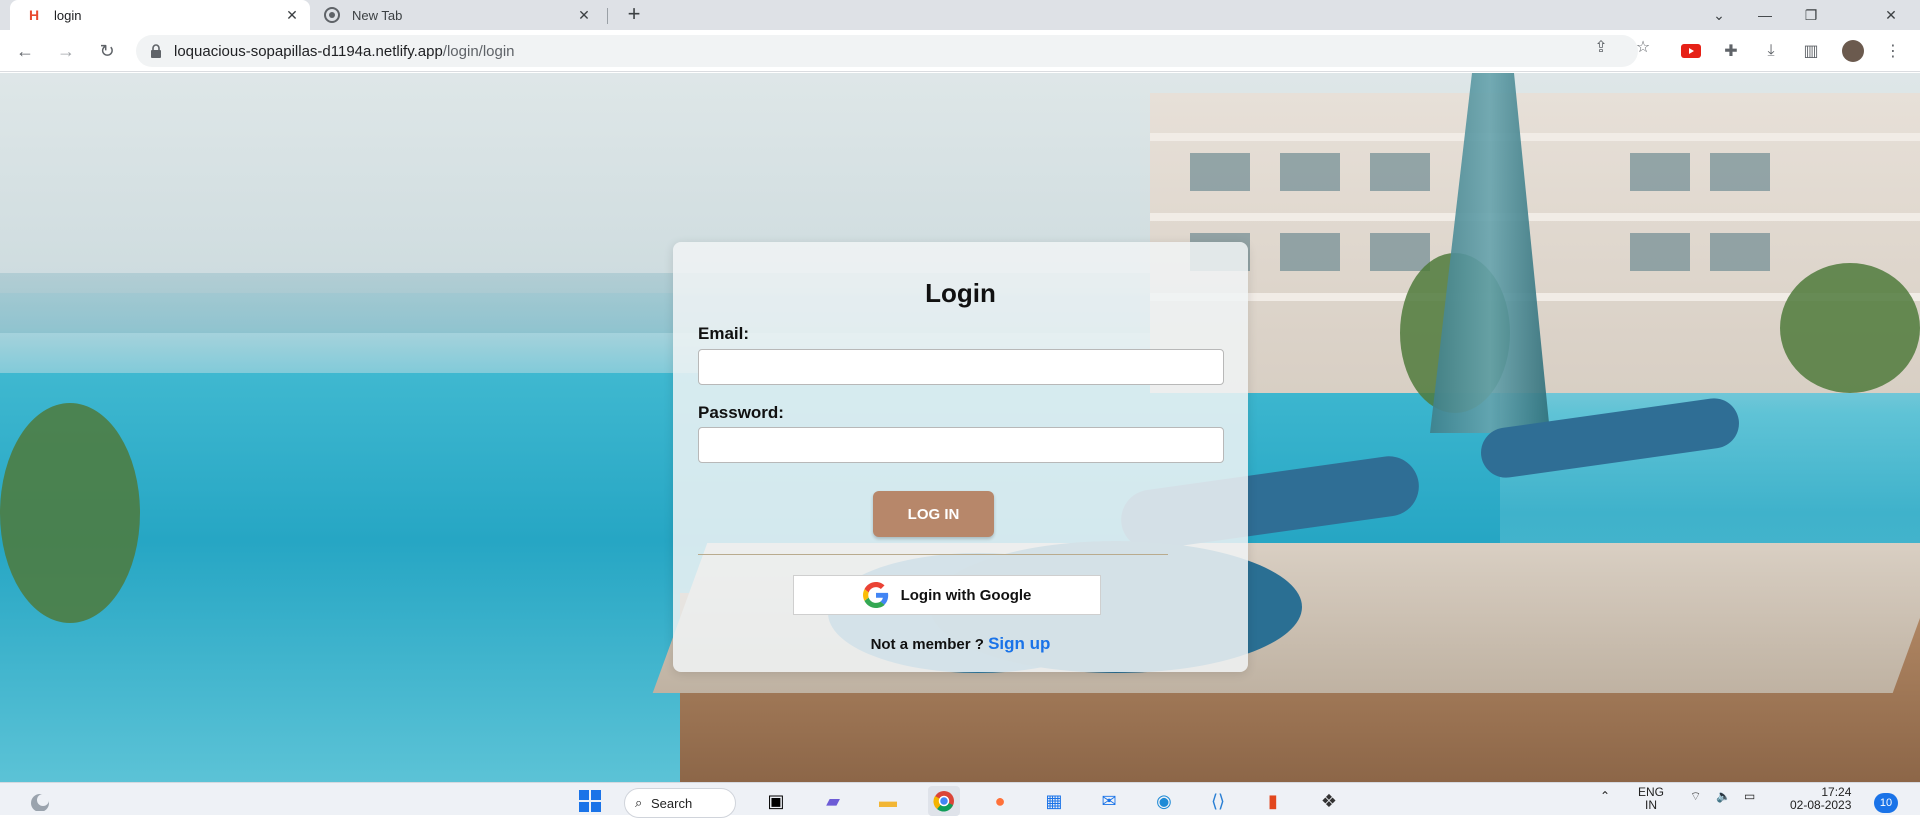  What do you see at coordinates (944, 801) in the screenshot?
I see `chrome-taskbar-icon` at bounding box center [944, 801].